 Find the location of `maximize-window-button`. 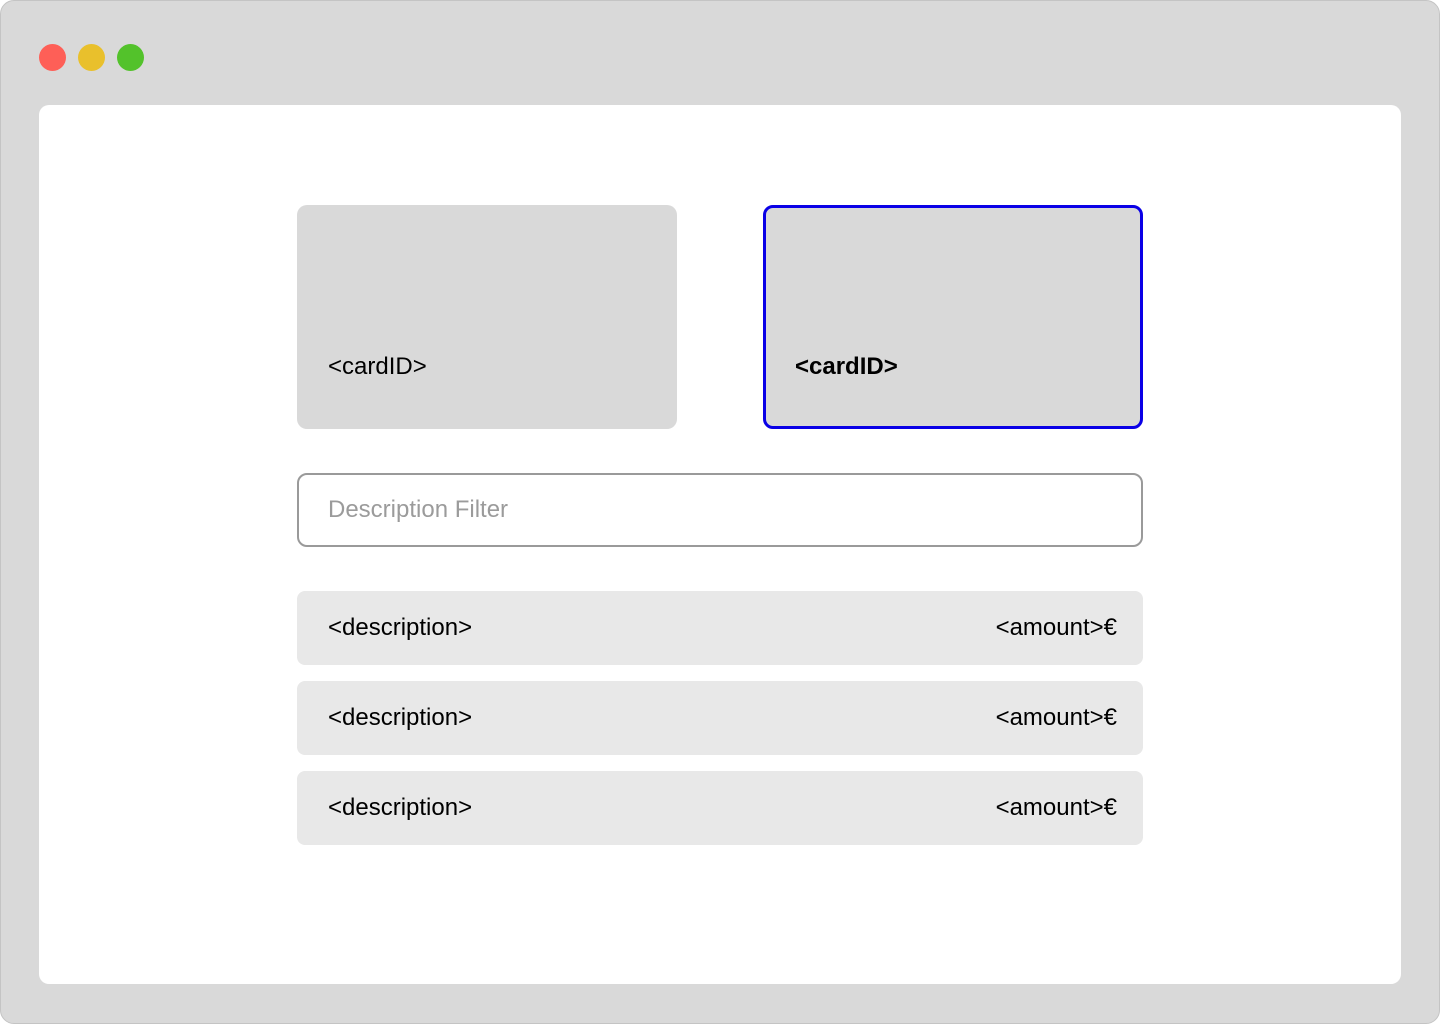

maximize-window-button is located at coordinates (130, 57).